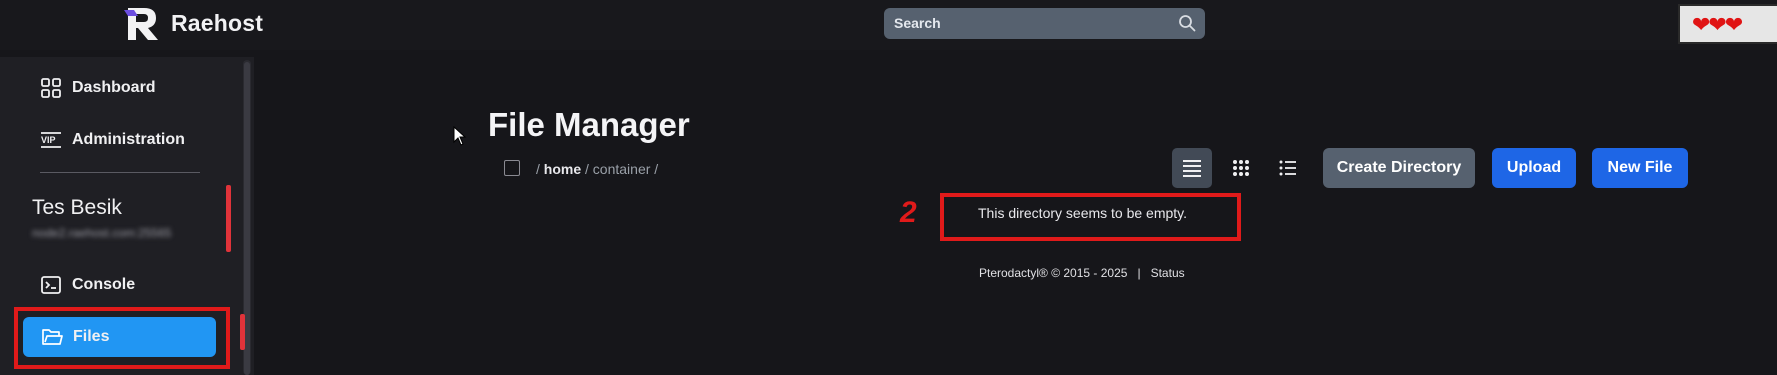 The height and width of the screenshot is (375, 1777). I want to click on breadcrumb-container: container, so click(622, 169).